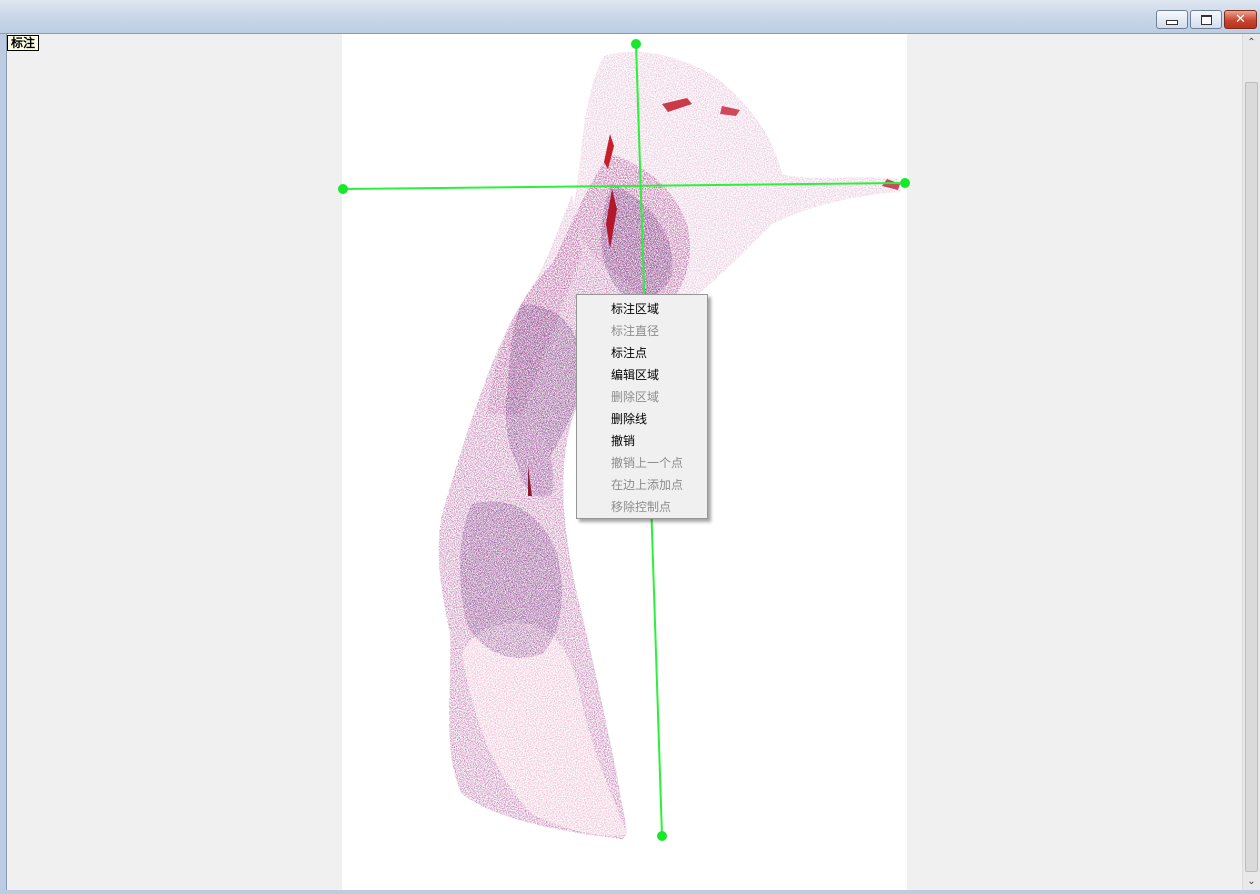  I want to click on control-point-left, so click(343, 189).